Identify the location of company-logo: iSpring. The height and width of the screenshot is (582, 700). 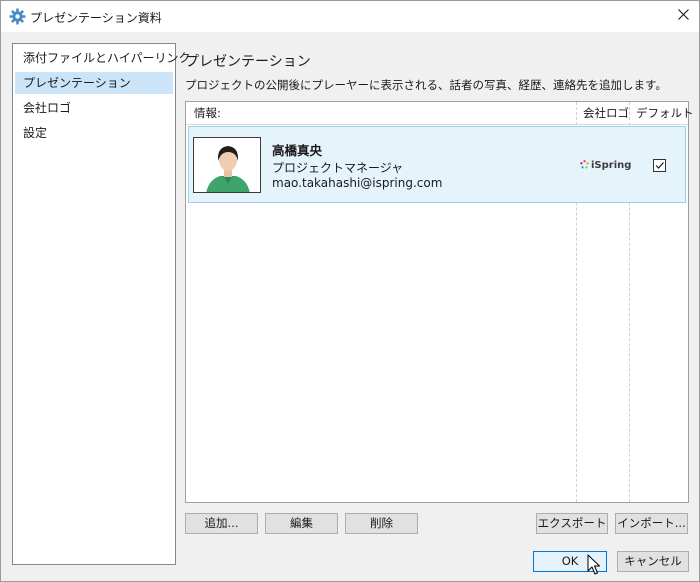
(605, 165).